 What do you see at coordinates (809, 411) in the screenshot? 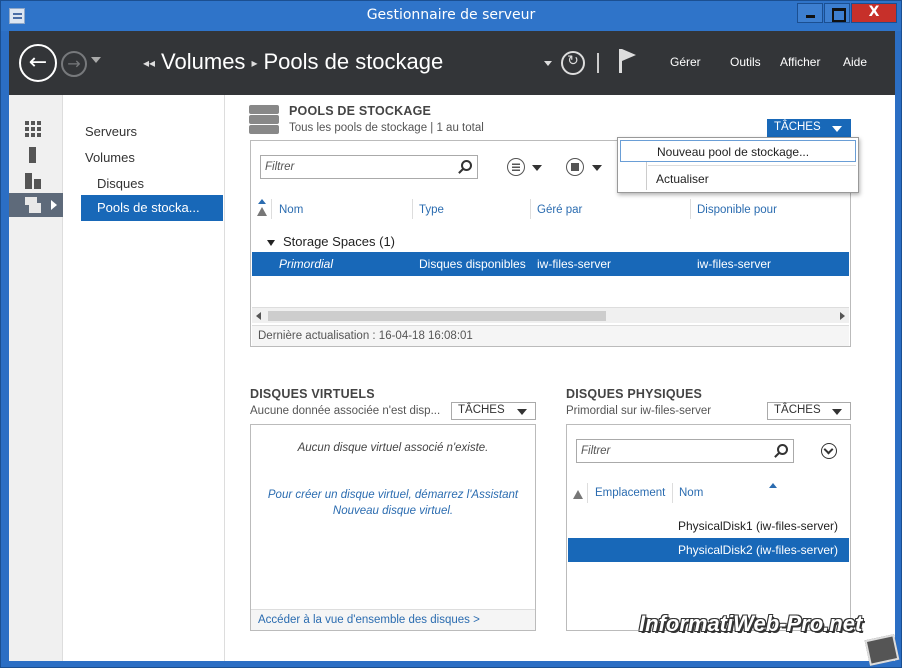
I see `physical-disks-tasks-button: TÂCHES` at bounding box center [809, 411].